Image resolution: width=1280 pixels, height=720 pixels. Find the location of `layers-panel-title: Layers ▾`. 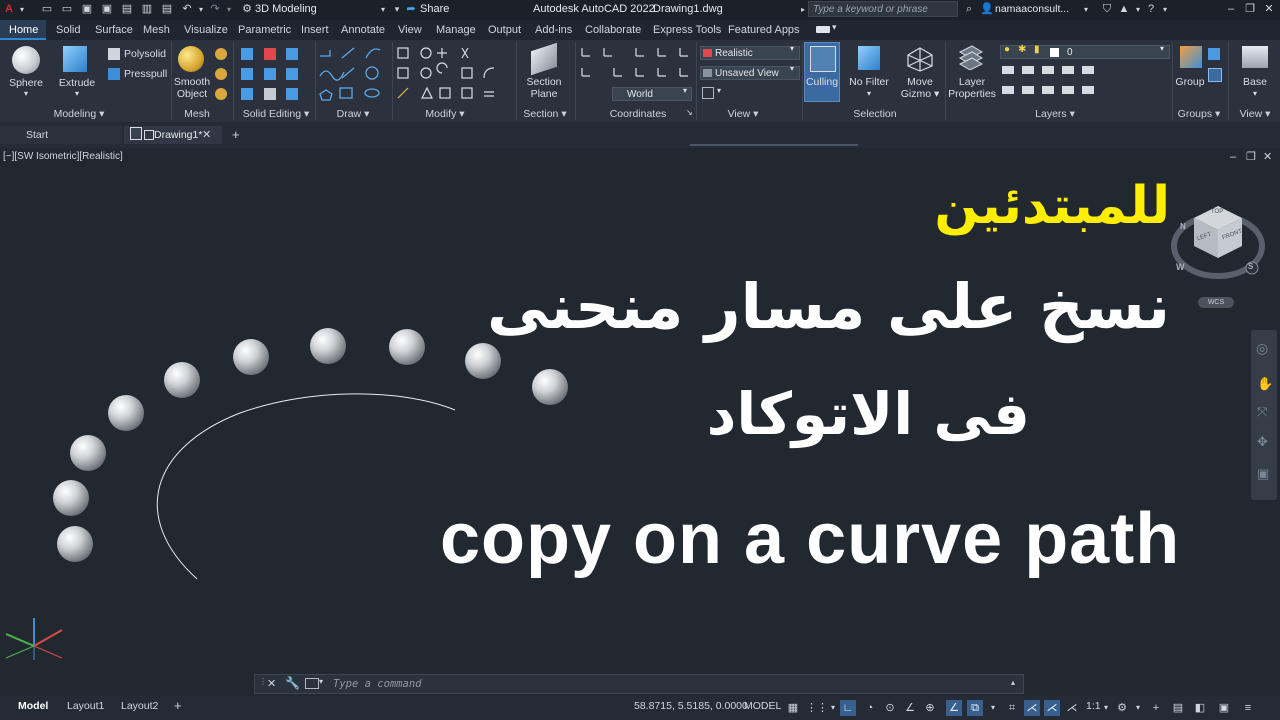

layers-panel-title: Layers ▾ is located at coordinates (1055, 114).